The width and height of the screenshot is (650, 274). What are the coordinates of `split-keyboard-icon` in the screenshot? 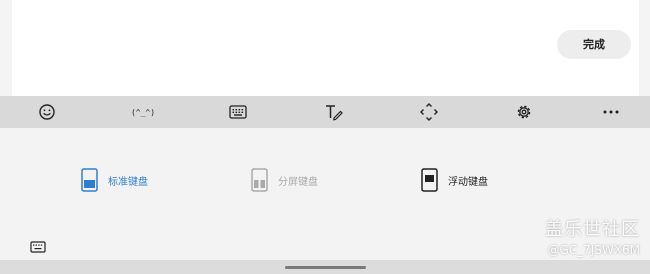 It's located at (259, 180).